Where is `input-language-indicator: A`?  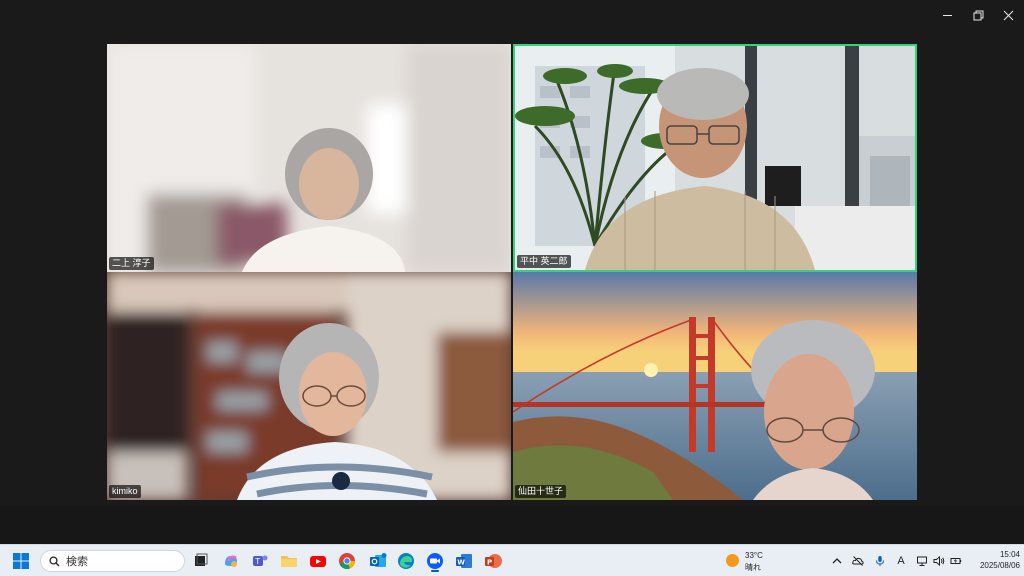 input-language-indicator: A is located at coordinates (901, 561).